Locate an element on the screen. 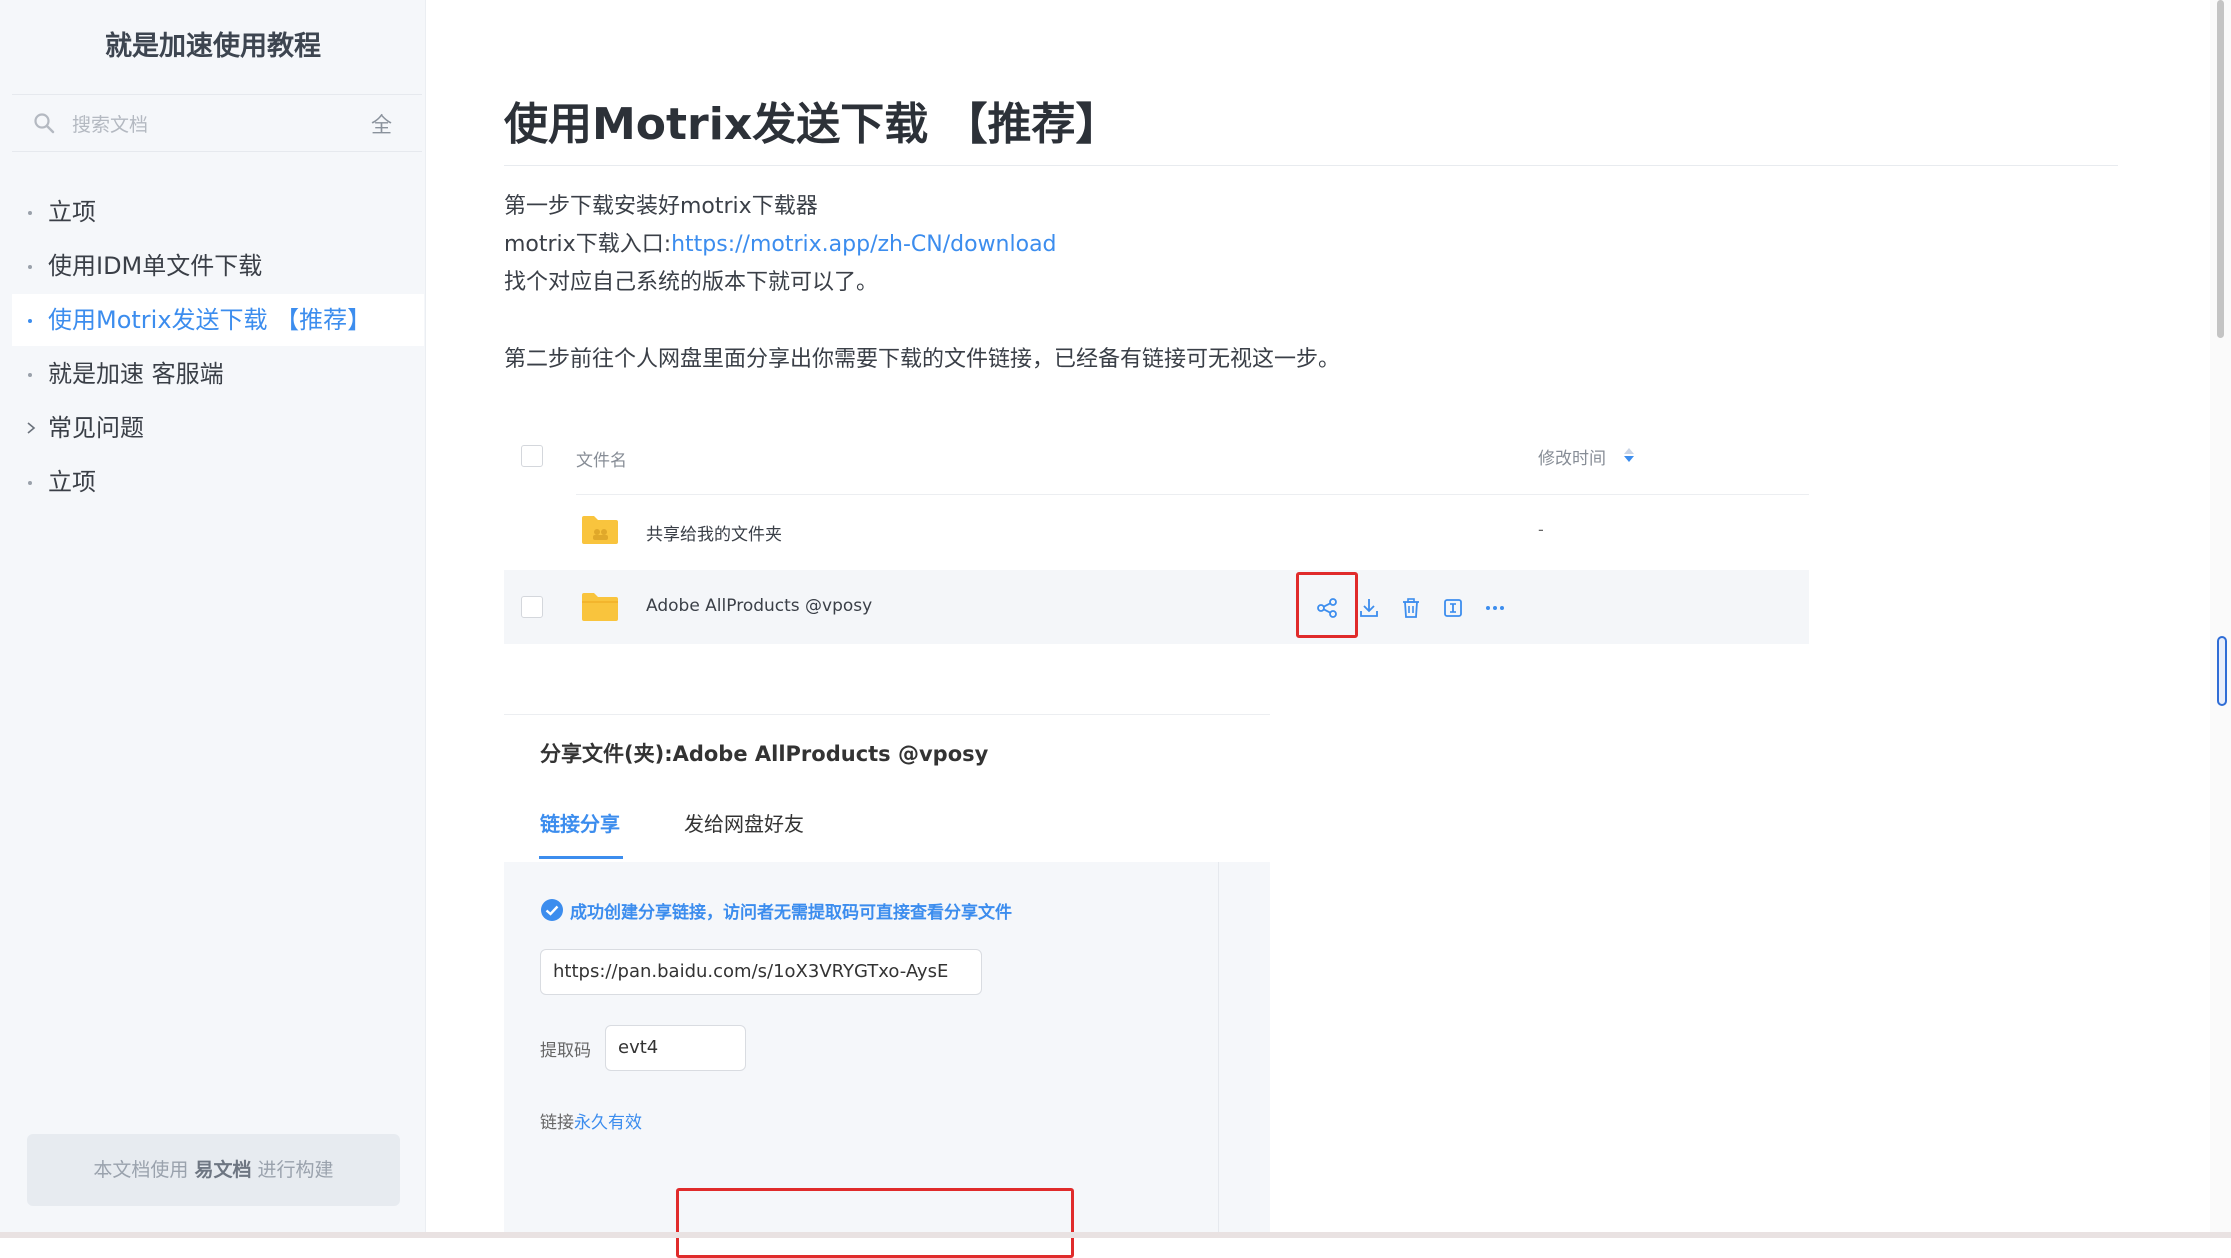  motrix-download-link: https://motrix.app/zh-CN/download is located at coordinates (863, 244).